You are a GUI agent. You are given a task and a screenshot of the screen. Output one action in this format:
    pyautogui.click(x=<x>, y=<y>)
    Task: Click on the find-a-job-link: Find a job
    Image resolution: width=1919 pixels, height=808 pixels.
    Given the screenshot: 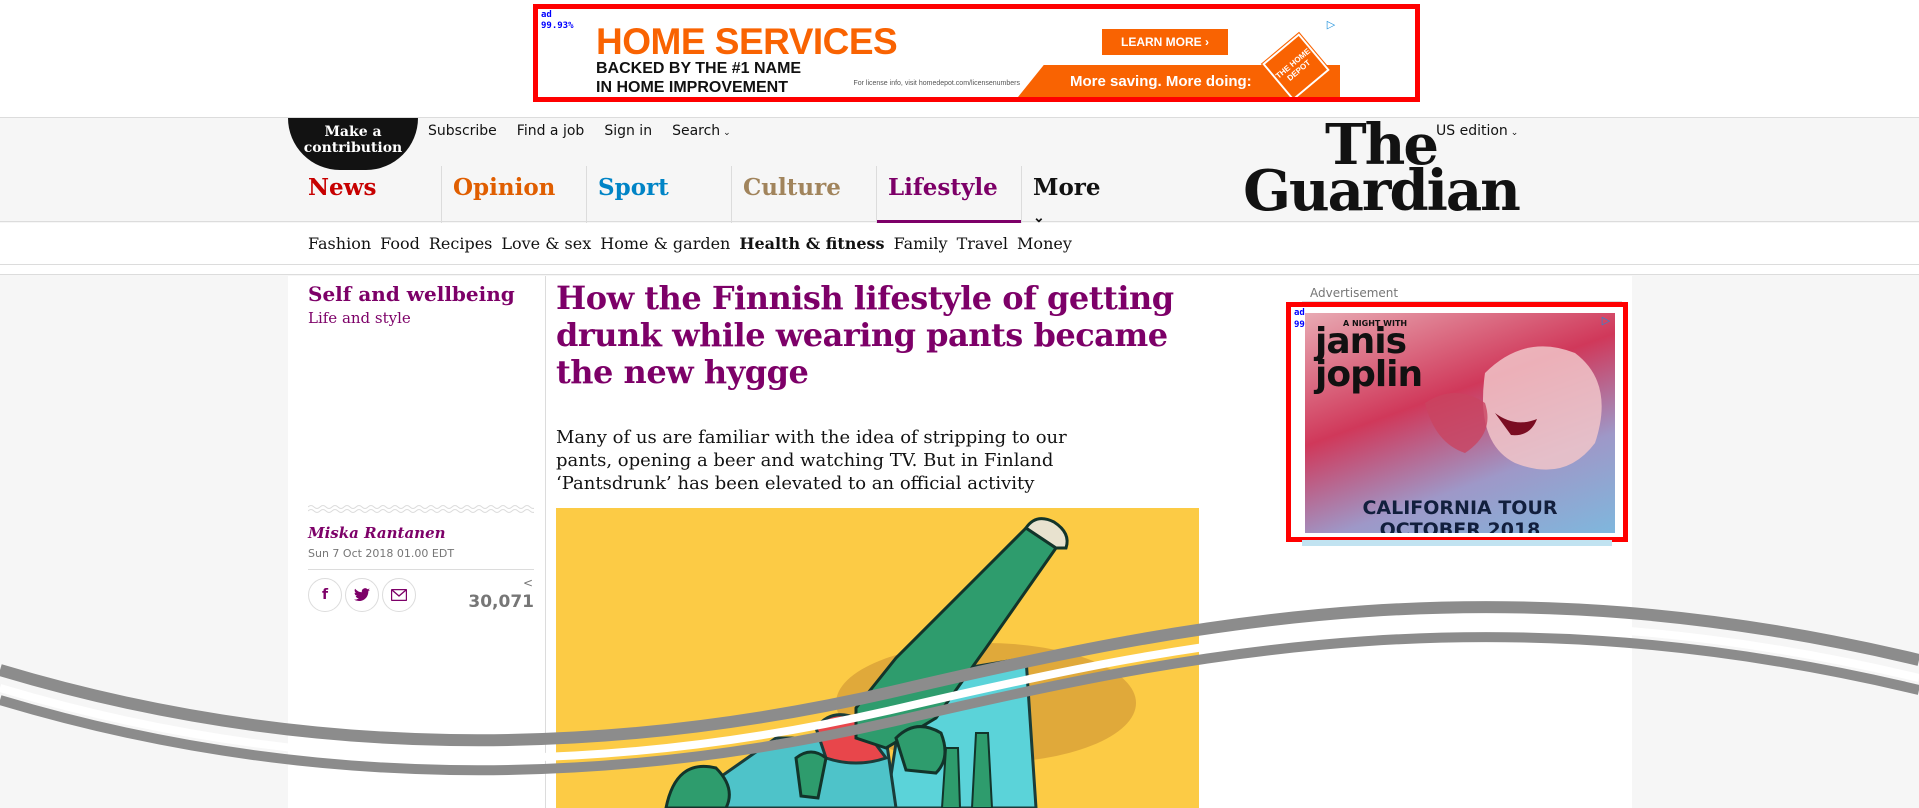 What is the action you would take?
    pyautogui.click(x=551, y=131)
    